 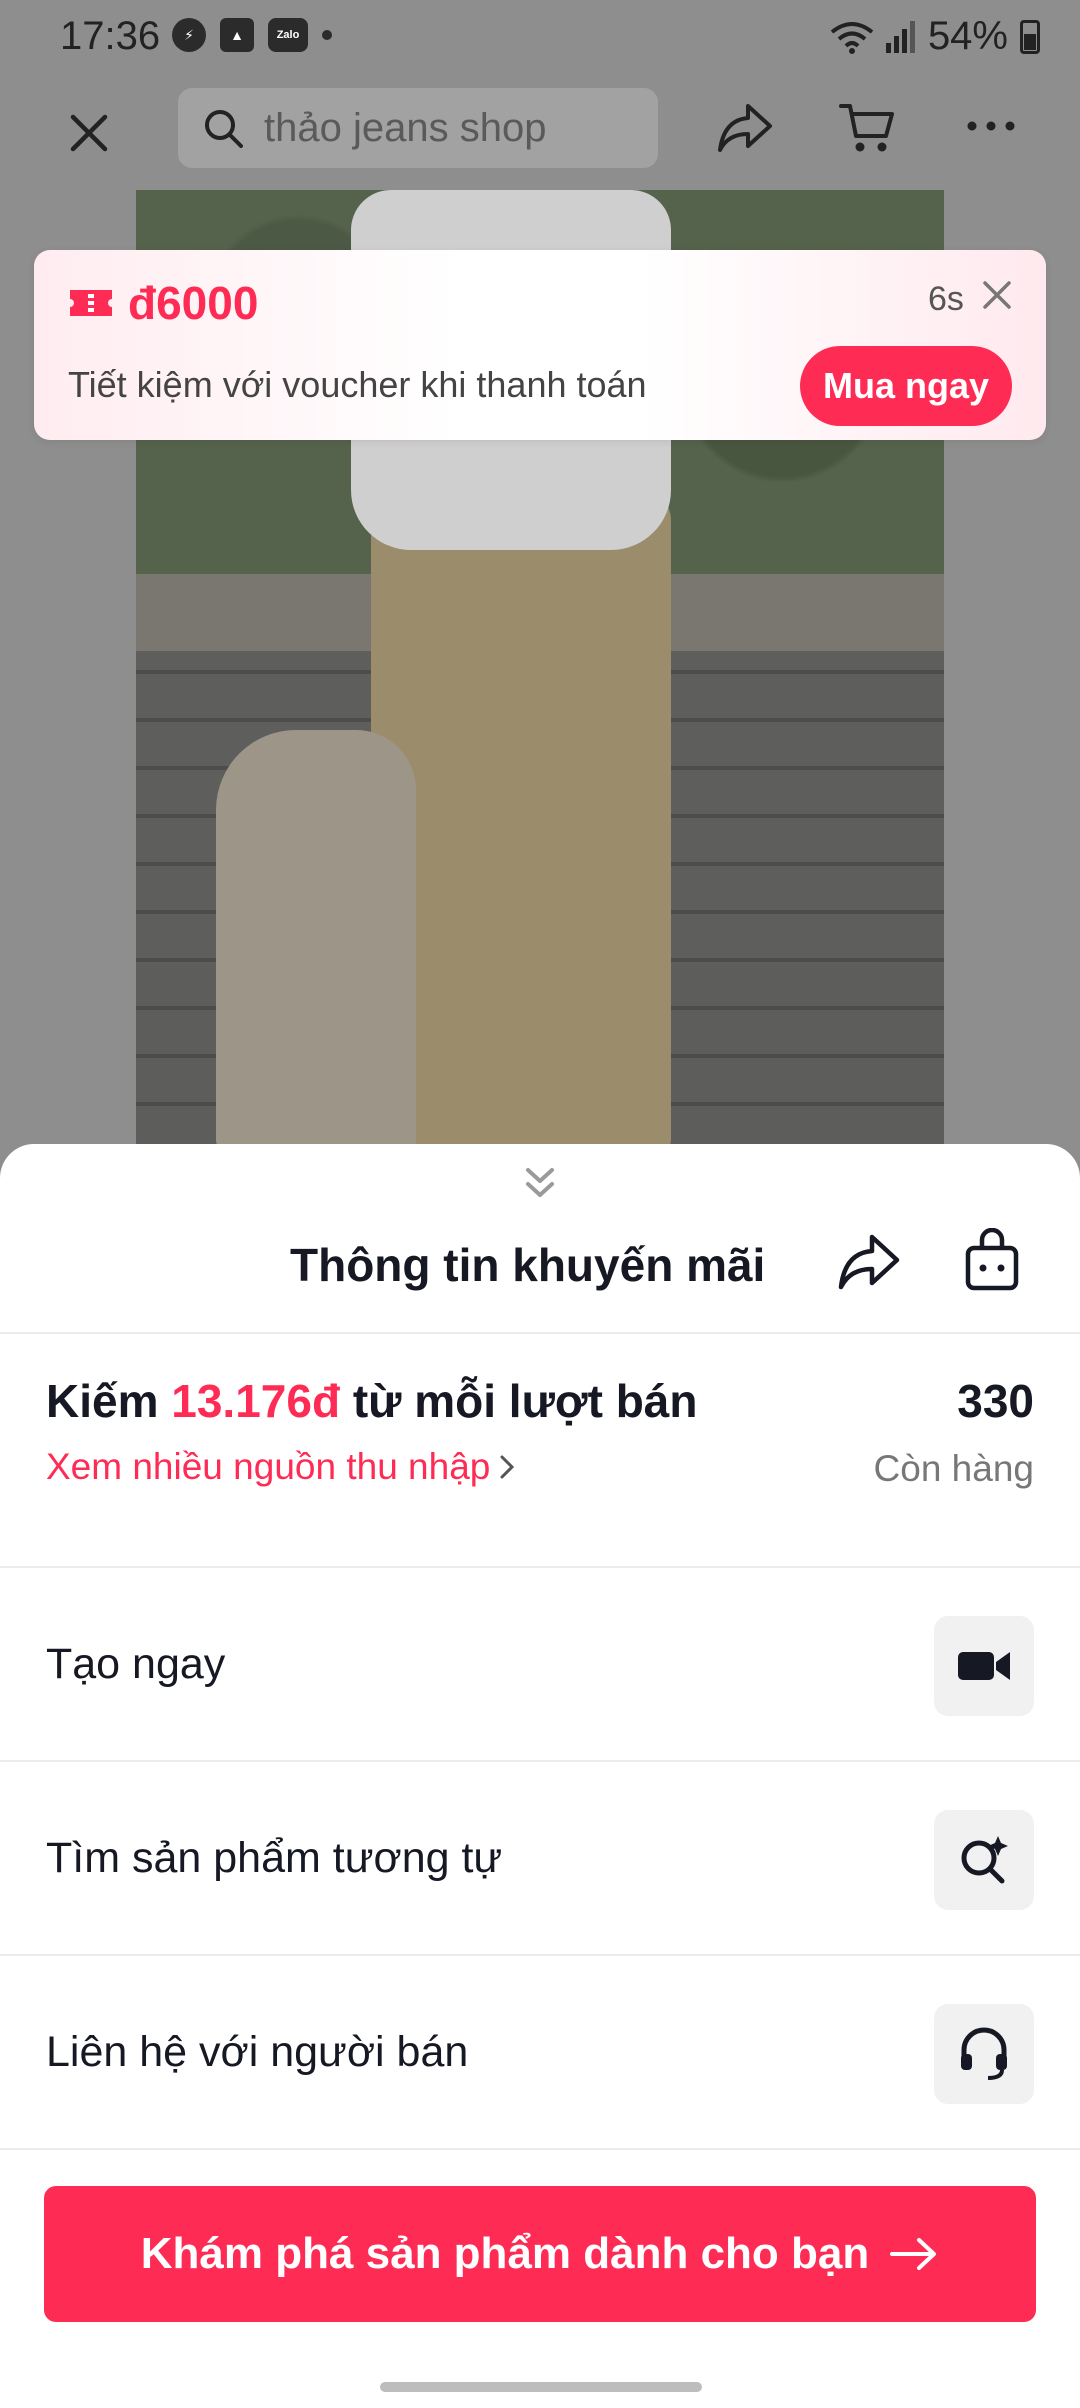 I want to click on home-indicator, so click(x=541, y=2387).